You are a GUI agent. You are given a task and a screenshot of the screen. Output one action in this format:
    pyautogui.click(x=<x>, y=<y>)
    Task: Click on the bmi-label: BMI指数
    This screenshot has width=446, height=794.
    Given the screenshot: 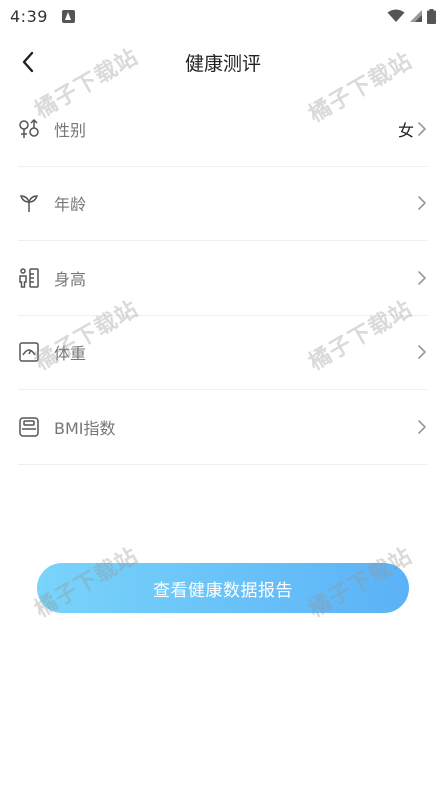 What is the action you would take?
    pyautogui.click(x=85, y=428)
    